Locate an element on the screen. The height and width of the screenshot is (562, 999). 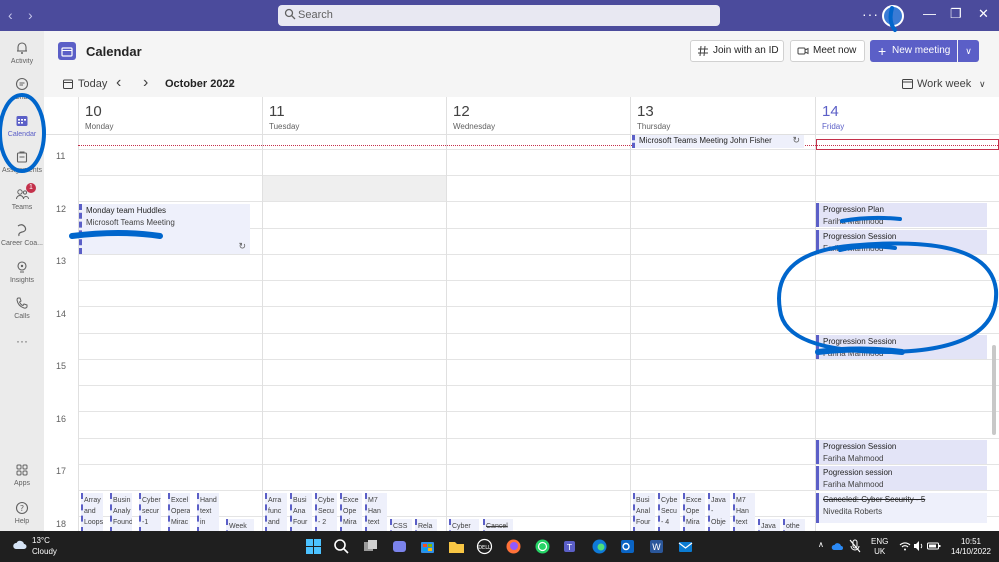
view-selector: Work week is located at coordinates (944, 84).